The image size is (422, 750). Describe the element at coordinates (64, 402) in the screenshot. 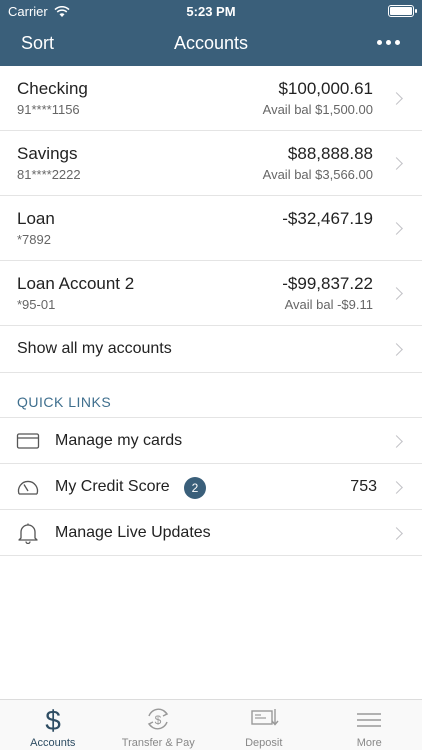

I see `quick-links-title: QUICK LINKS` at that location.